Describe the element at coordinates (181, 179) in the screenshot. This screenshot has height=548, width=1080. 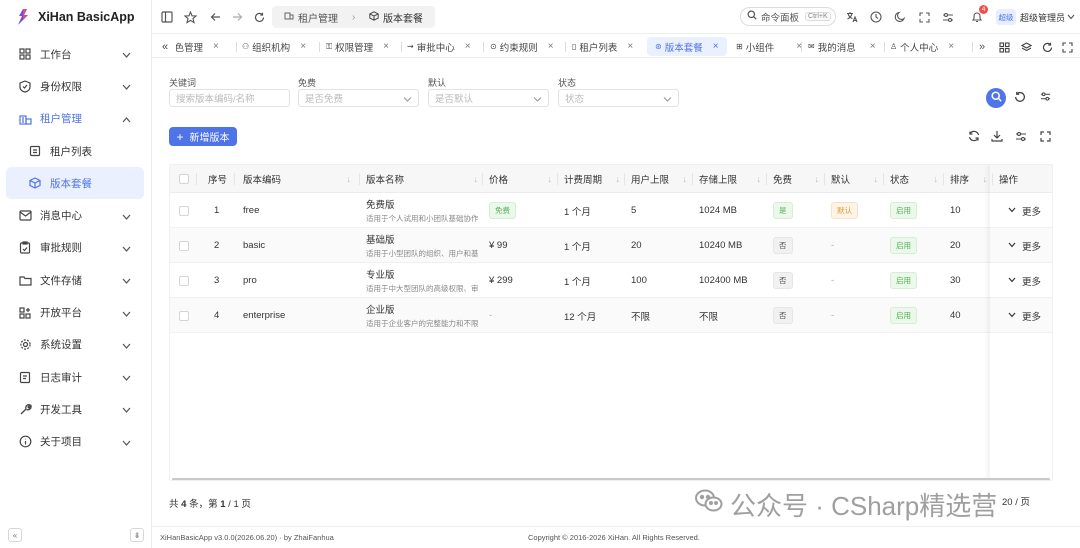
I see `select-all-checkbox` at that location.